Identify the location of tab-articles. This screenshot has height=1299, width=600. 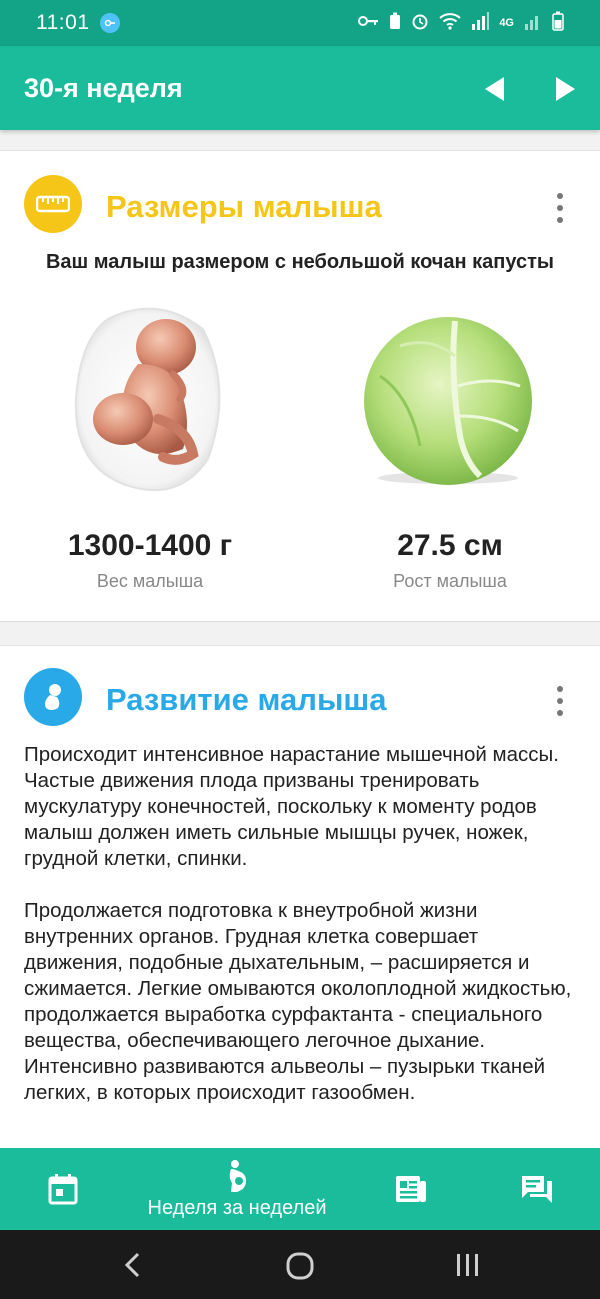
(411, 1189).